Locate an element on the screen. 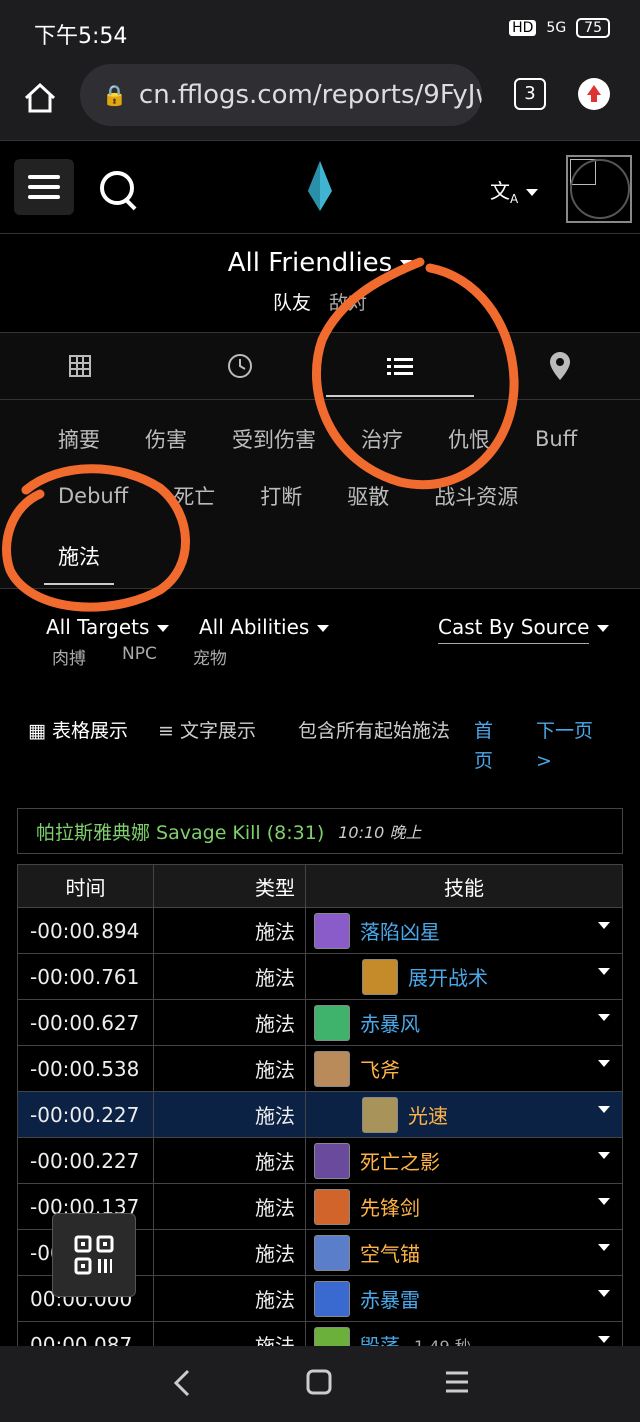 This screenshot has width=640, height=1422. text-view-button: ≡ 文字展示 is located at coordinates (208, 731).